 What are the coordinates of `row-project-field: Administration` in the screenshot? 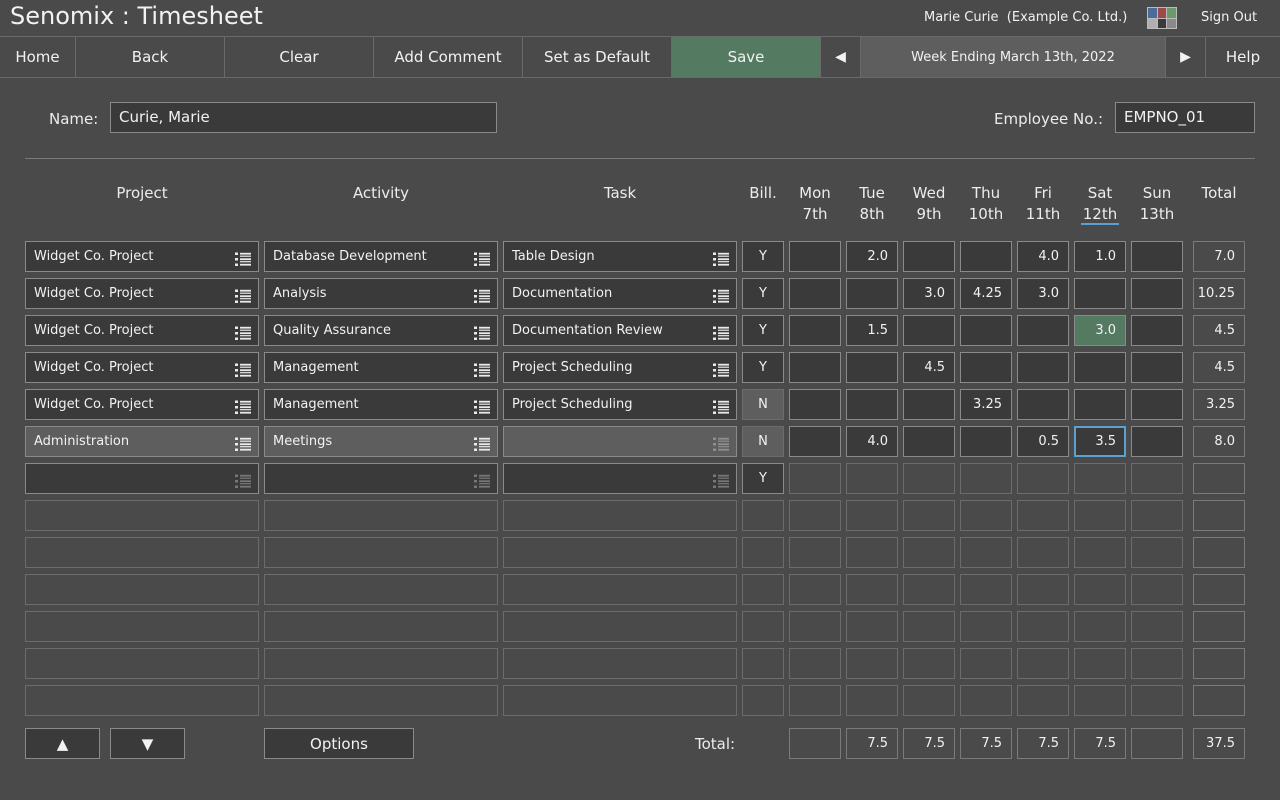 It's located at (142, 441).